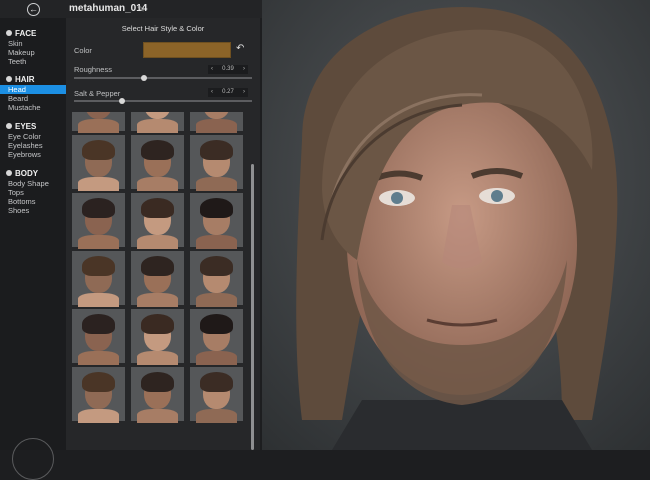  What do you see at coordinates (33, 43) in the screenshot?
I see `sidebar-item-skin: Skin` at bounding box center [33, 43].